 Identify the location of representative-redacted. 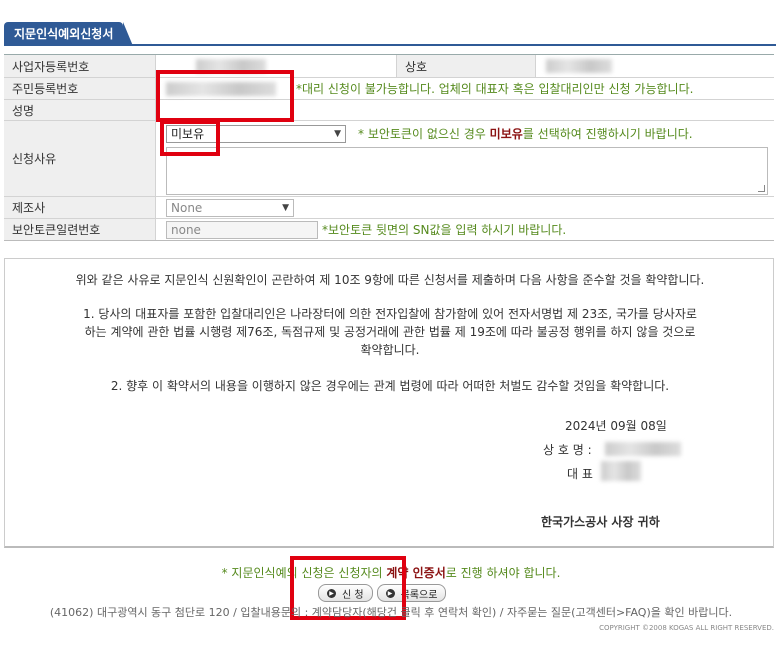
(621, 471).